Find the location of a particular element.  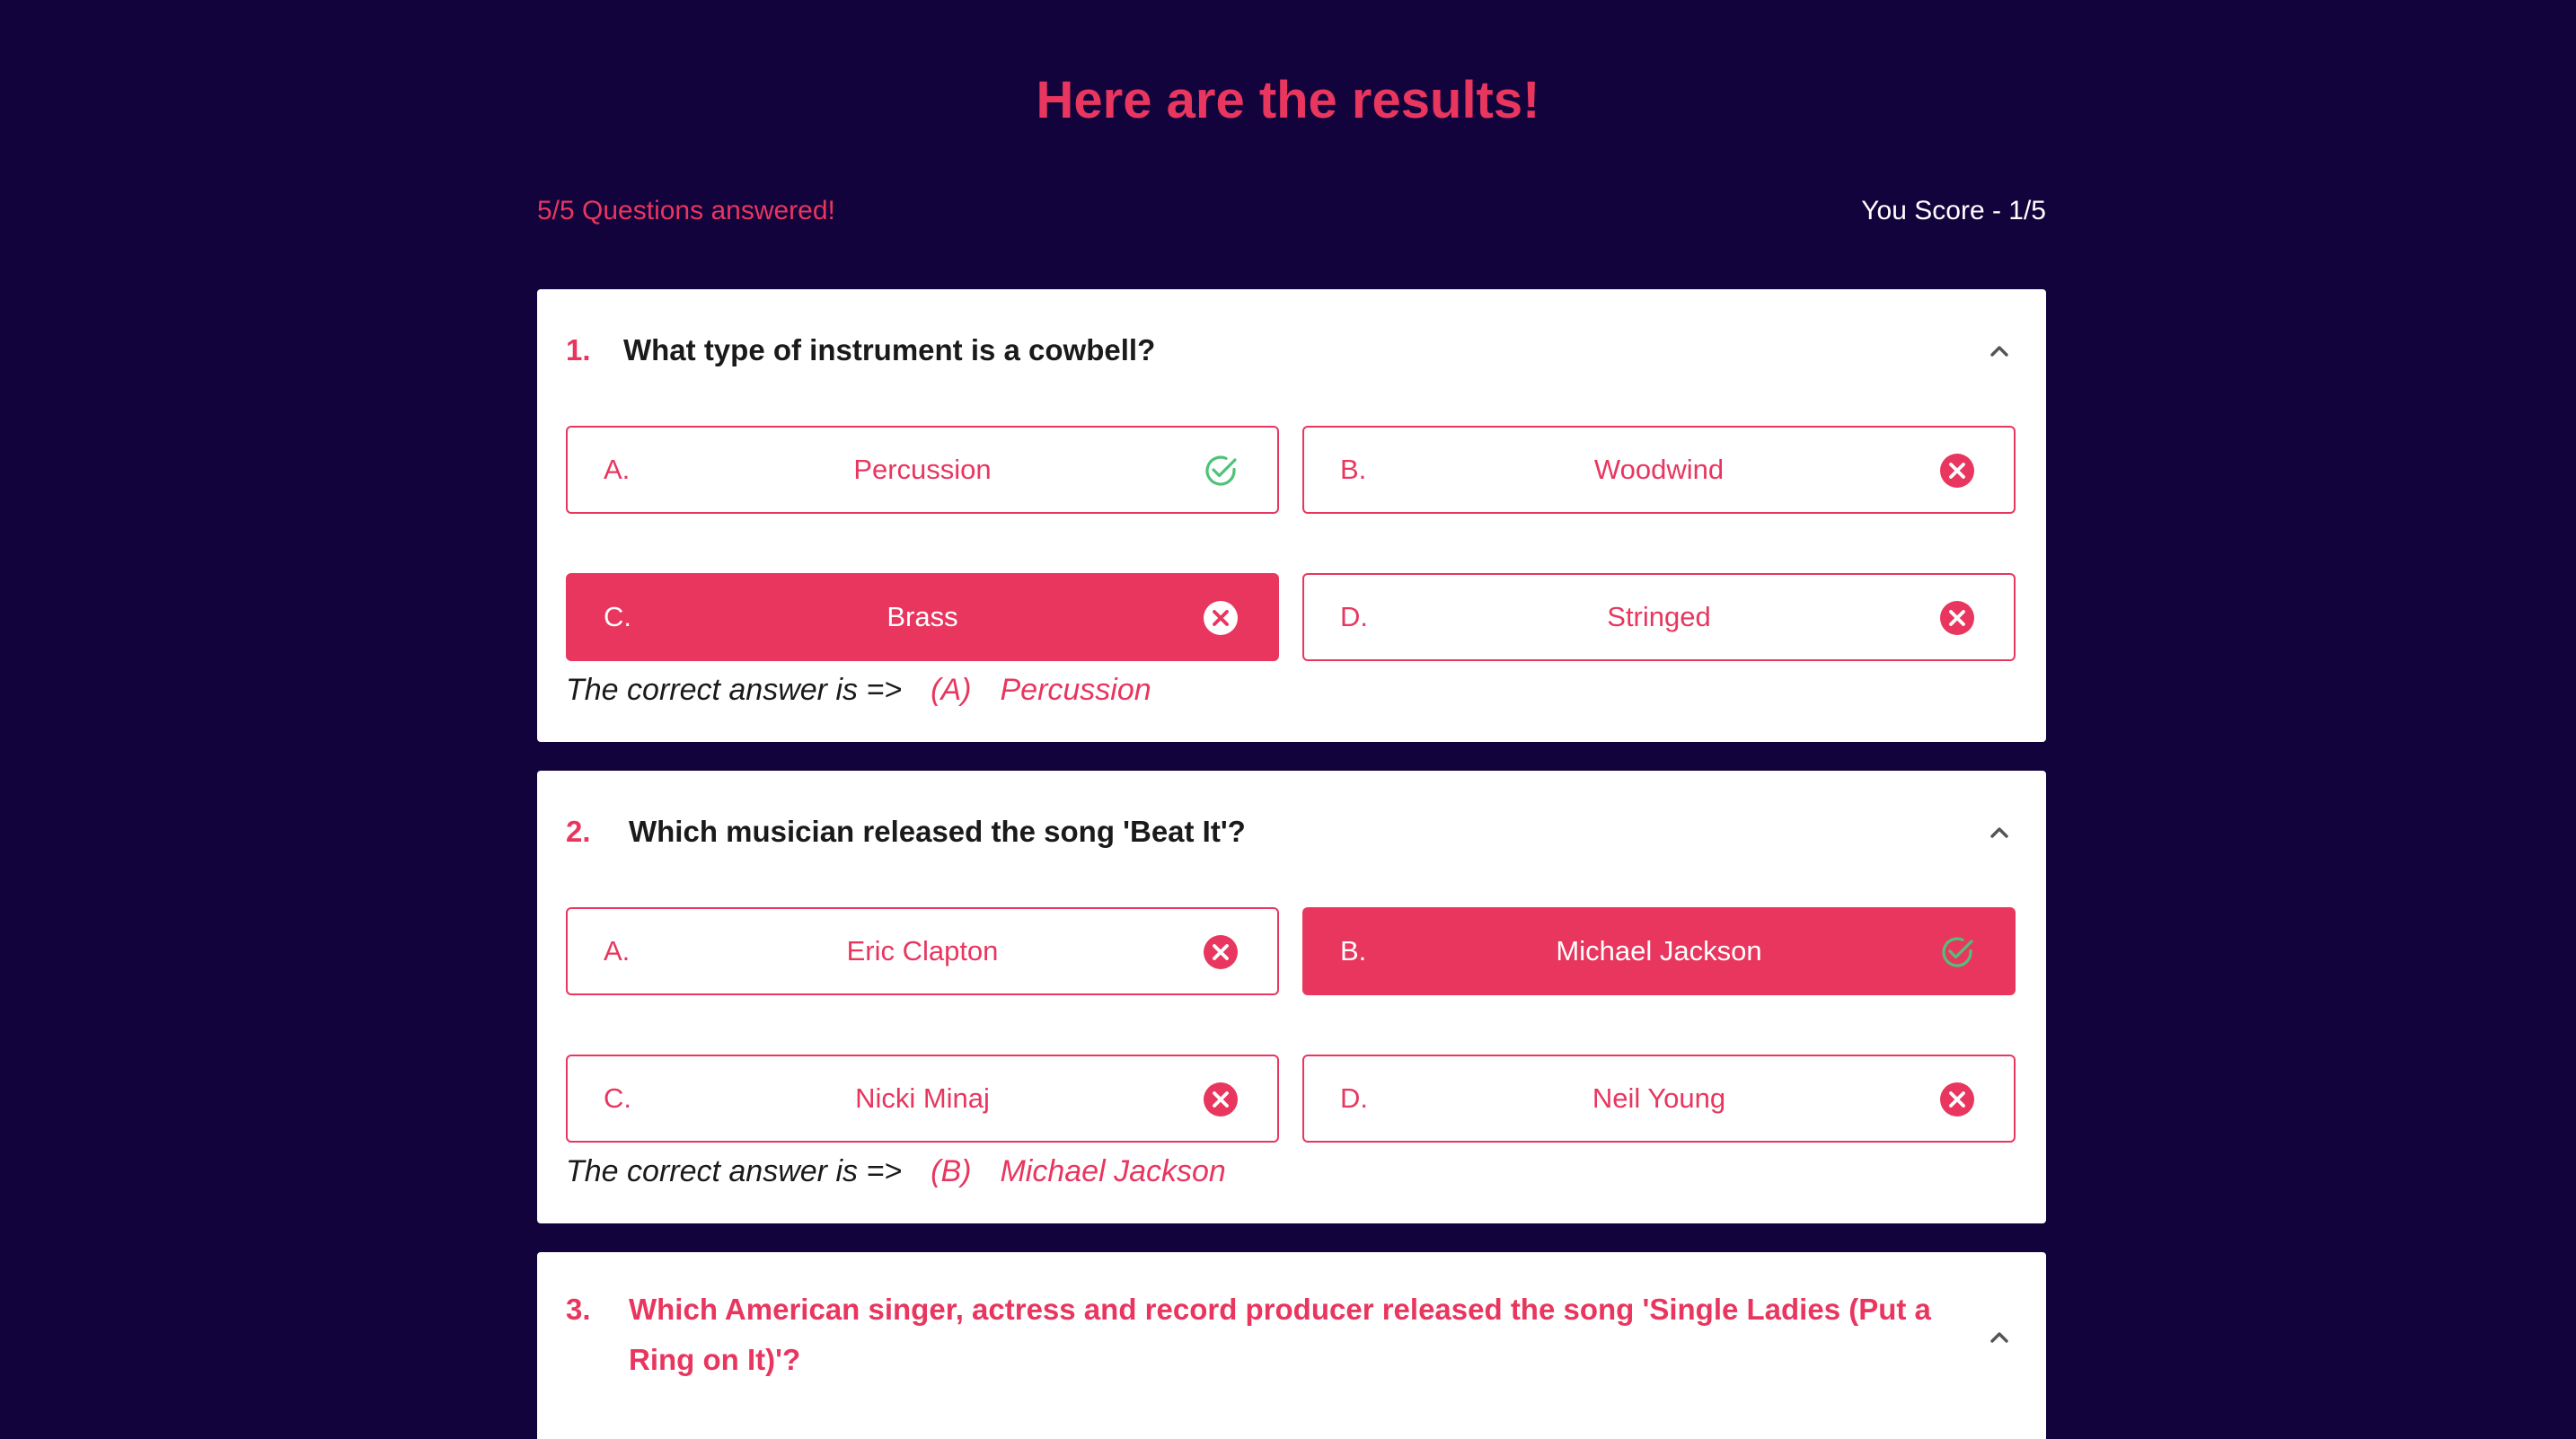

option-label: Percussion is located at coordinates (922, 469).